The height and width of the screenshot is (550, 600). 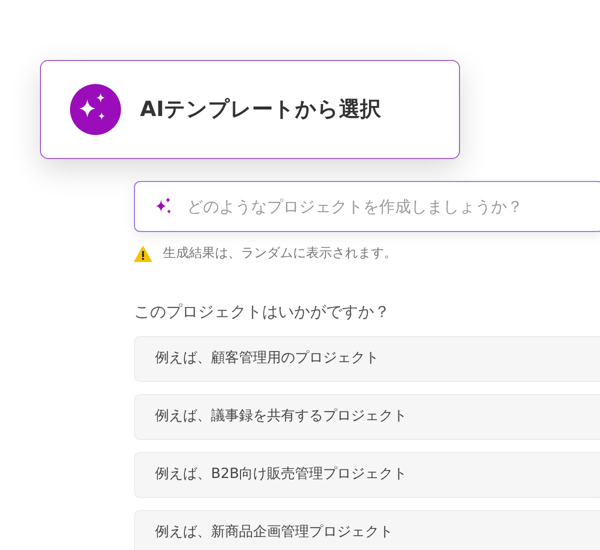 What do you see at coordinates (367, 475) in the screenshot?
I see `suggestion-item: 例えば、B2B向け販売管理プロジェクト` at bounding box center [367, 475].